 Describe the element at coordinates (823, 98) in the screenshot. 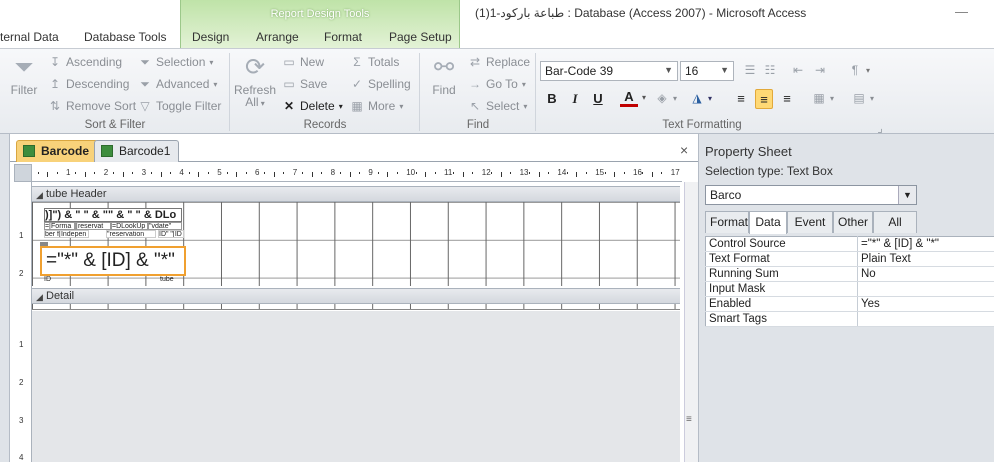

I see `gridlines-button: ▦ ▾` at that location.